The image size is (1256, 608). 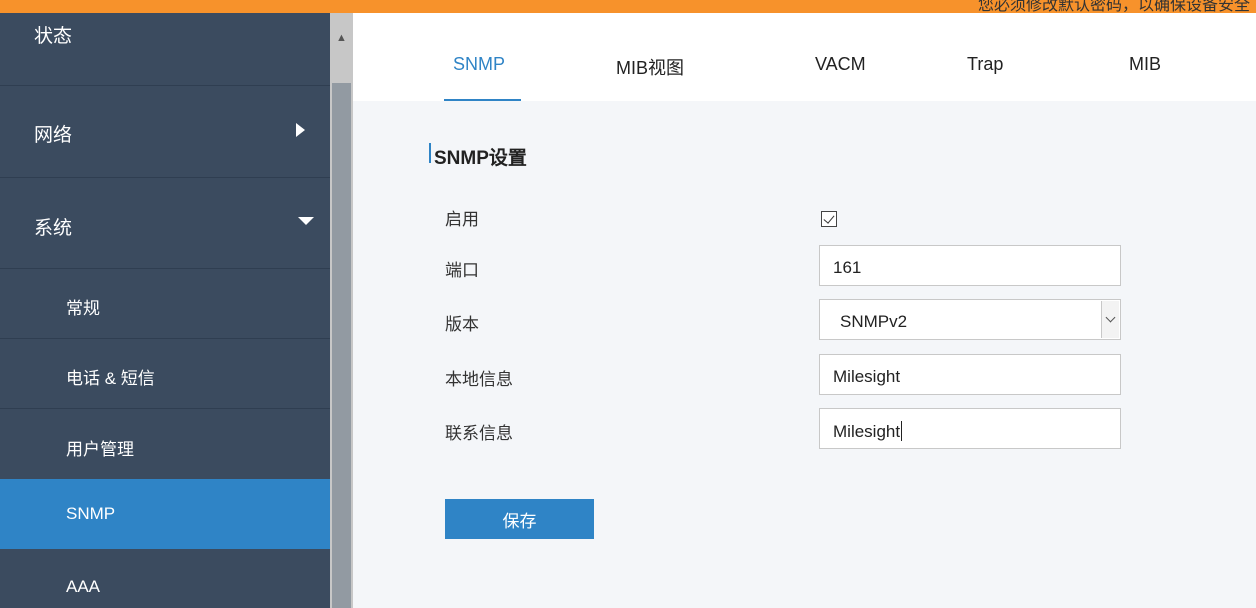 What do you see at coordinates (1145, 64) in the screenshot?
I see `tab-mib: MIB` at bounding box center [1145, 64].